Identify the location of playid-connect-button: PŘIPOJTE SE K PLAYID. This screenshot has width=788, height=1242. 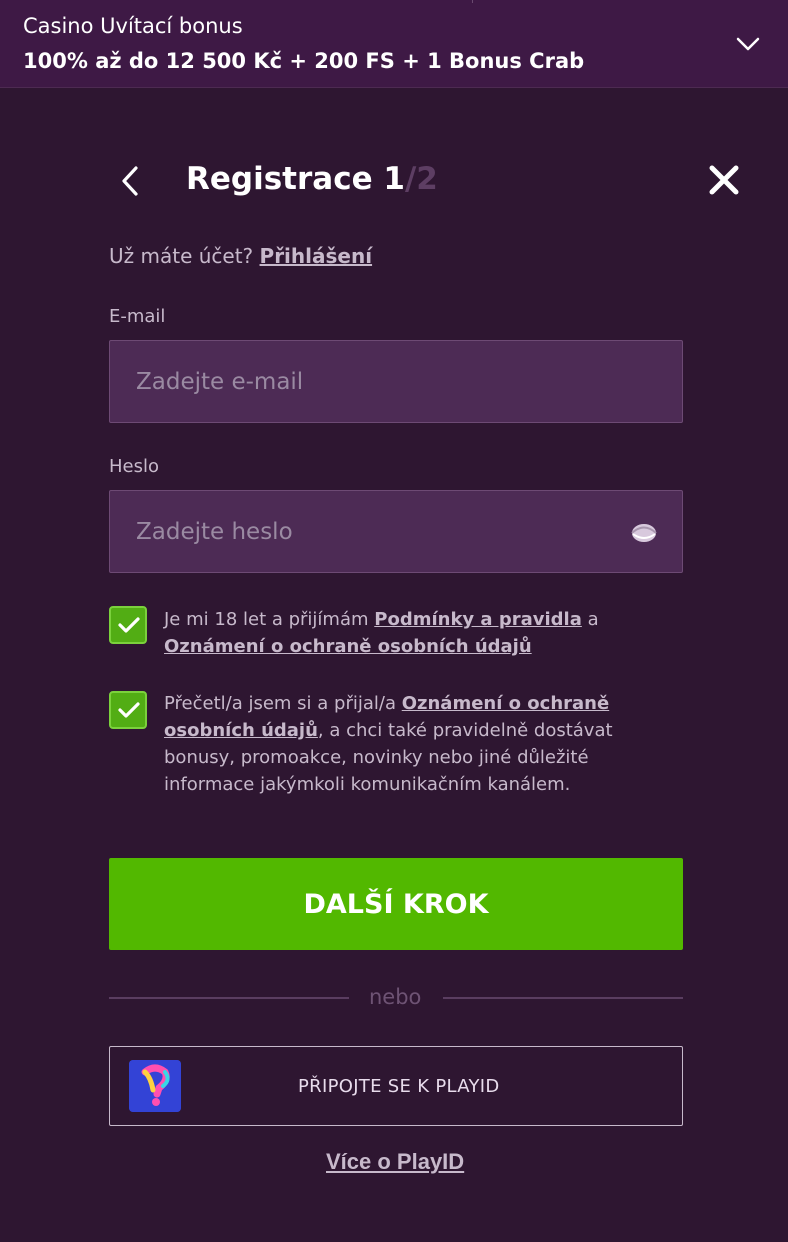
(396, 1086).